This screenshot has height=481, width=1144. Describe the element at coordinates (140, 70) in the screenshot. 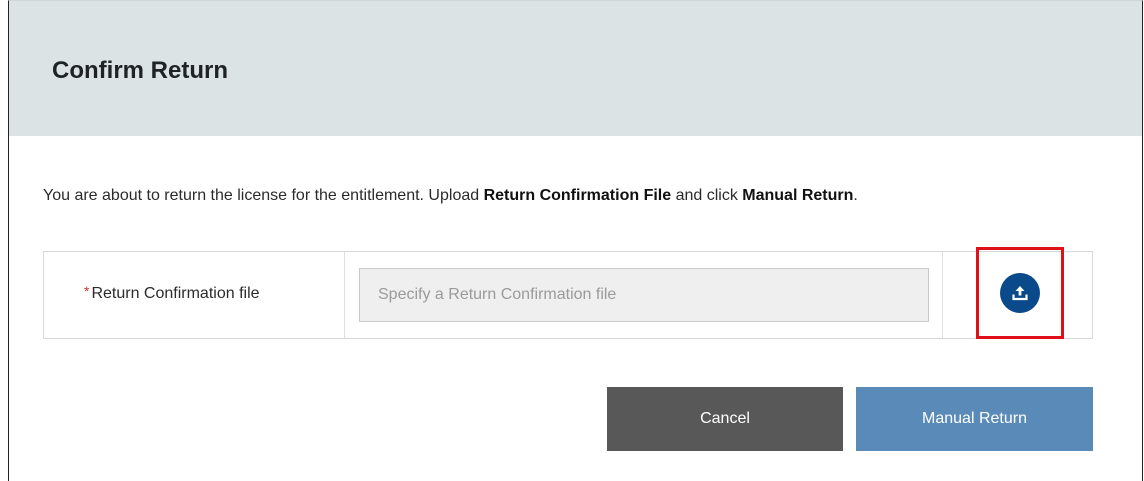

I see `dialog-title: Confirm Return` at that location.